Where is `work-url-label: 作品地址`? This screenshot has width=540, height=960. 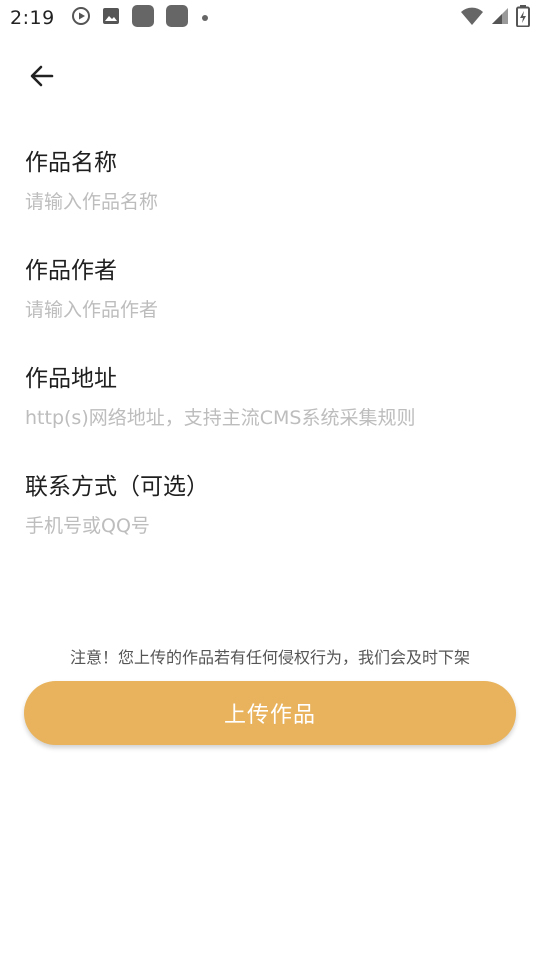 work-url-label: 作品地址 is located at coordinates (71, 379).